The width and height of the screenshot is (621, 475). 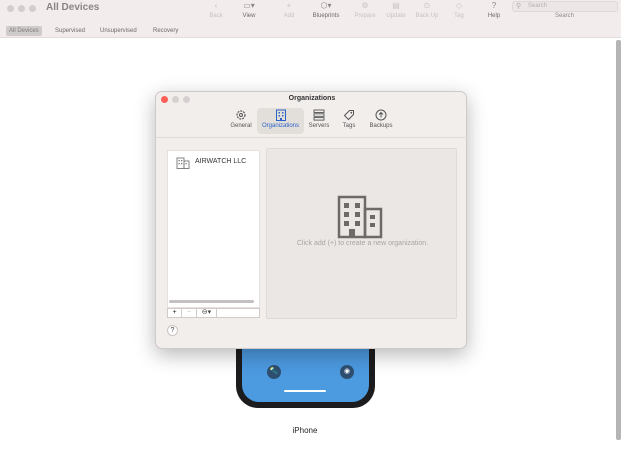 What do you see at coordinates (211, 301) in the screenshot?
I see `list-horizontal-scrollbar` at bounding box center [211, 301].